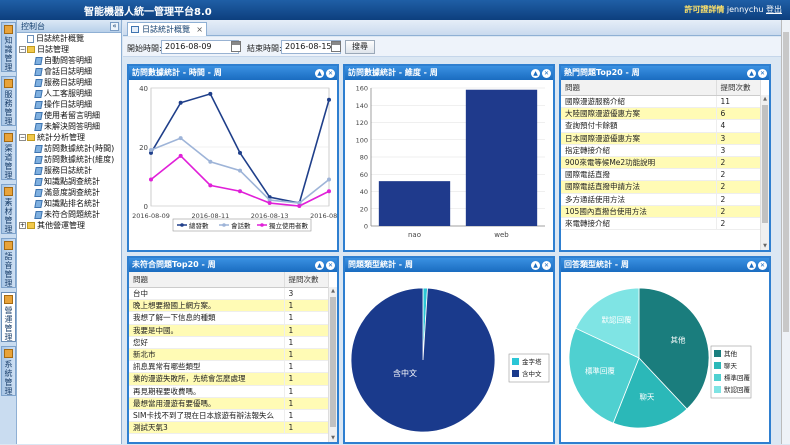 This screenshot has height=445, width=790. What do you see at coordinates (8, 155) in the screenshot?
I see `module-button: 渠道管理` at bounding box center [8, 155].